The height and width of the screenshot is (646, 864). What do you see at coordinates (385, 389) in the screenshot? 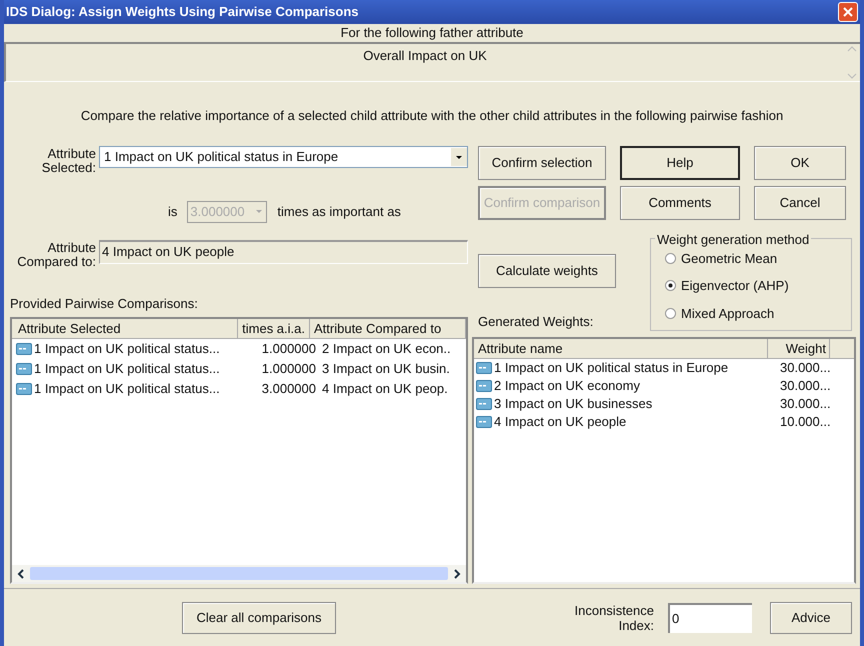
I see `table-cell-text: 4 Impact on UK peop.` at bounding box center [385, 389].